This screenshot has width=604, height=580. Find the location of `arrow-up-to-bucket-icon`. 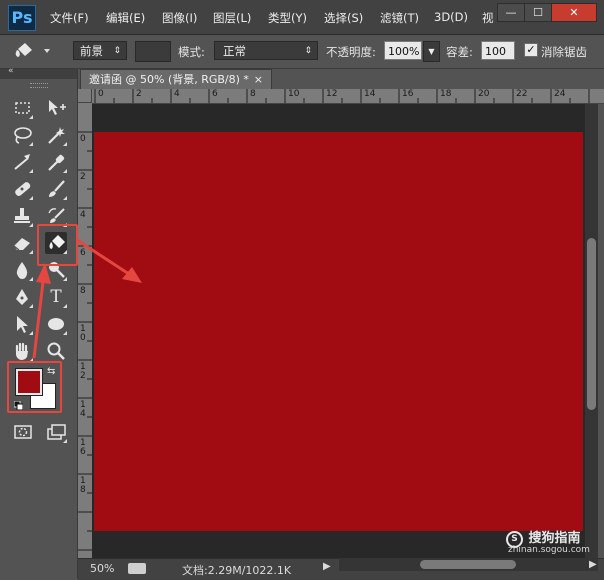

arrow-up-to-bucket-icon is located at coordinates (41, 311).